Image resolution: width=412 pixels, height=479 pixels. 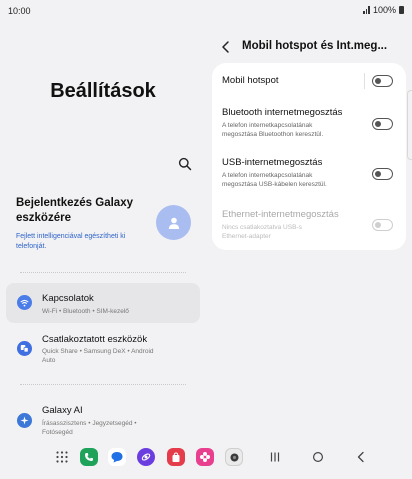 What do you see at coordinates (262, 227) in the screenshot?
I see `row-sub: Nincs csatlakoztatva USB-s` at bounding box center [262, 227].